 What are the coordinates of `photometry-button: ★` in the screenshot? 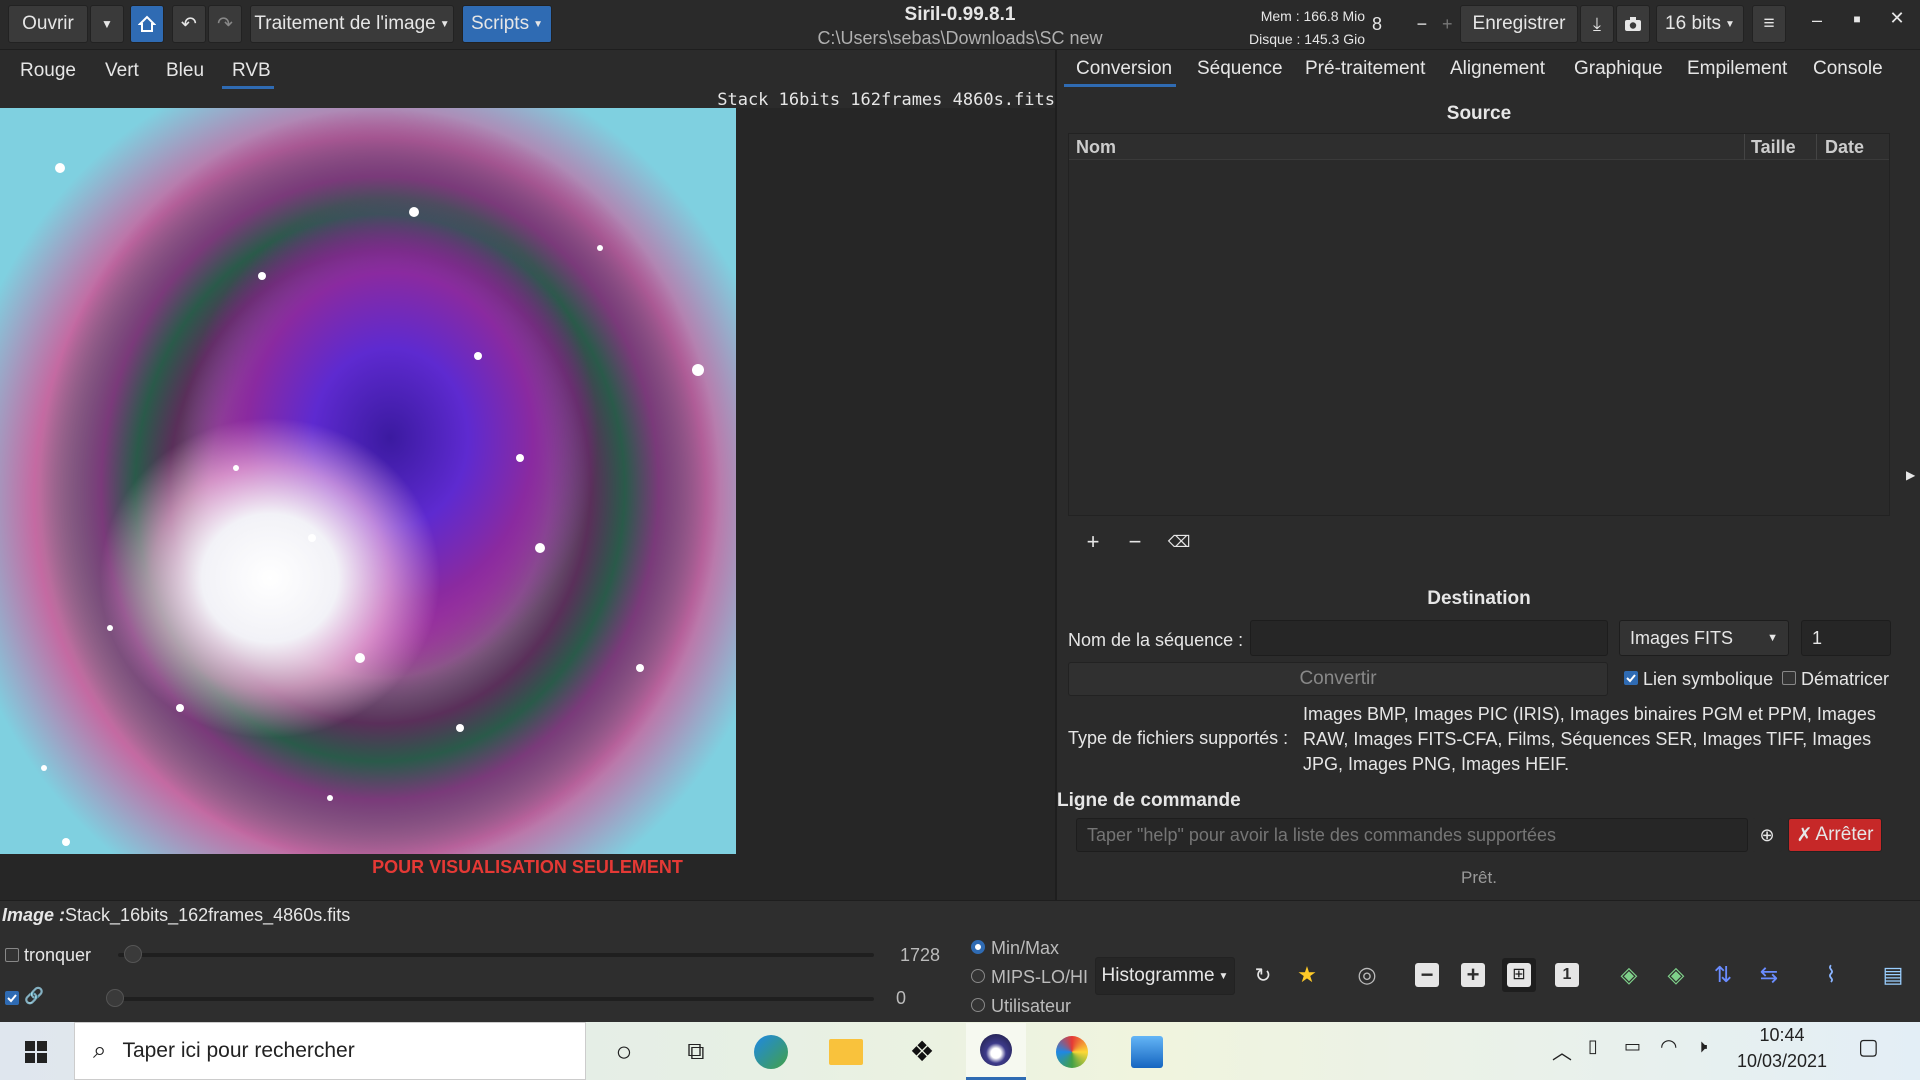 It's located at (1307, 975).